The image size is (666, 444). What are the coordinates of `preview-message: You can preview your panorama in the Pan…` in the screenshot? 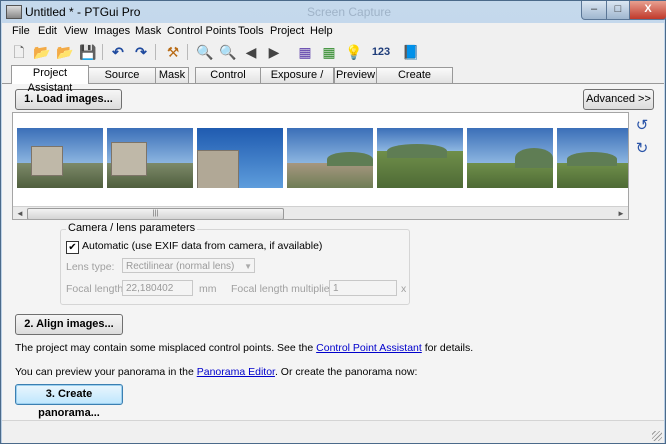 It's located at (216, 372).